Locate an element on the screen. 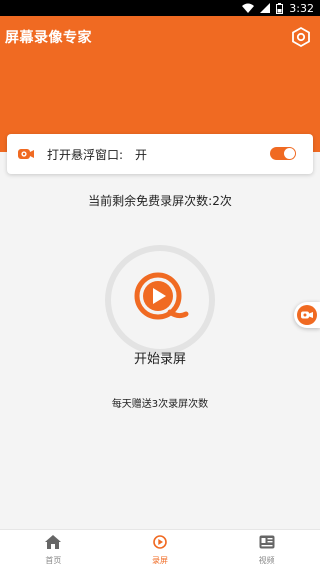  nav-label-home: 首页 is located at coordinates (53, 560).